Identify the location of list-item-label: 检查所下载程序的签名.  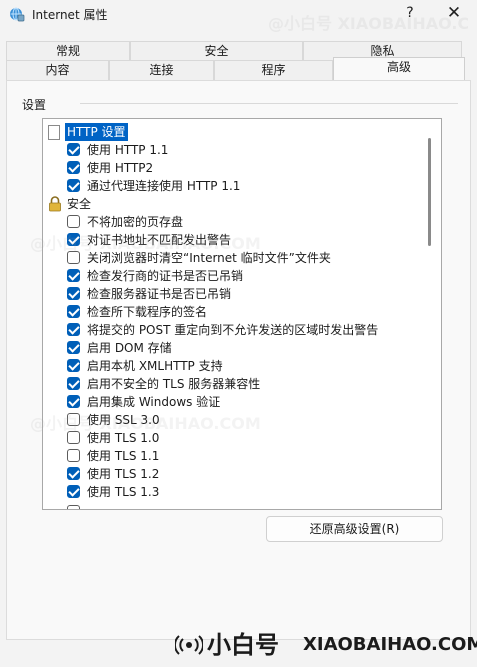
(147, 312).